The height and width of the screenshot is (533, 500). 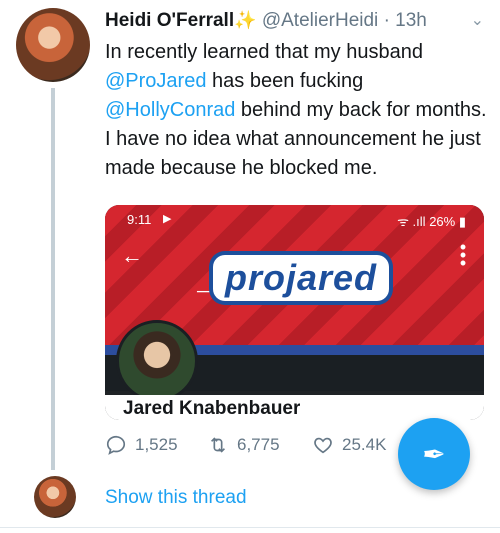 I want to click on thread-avatar, so click(x=55, y=497).